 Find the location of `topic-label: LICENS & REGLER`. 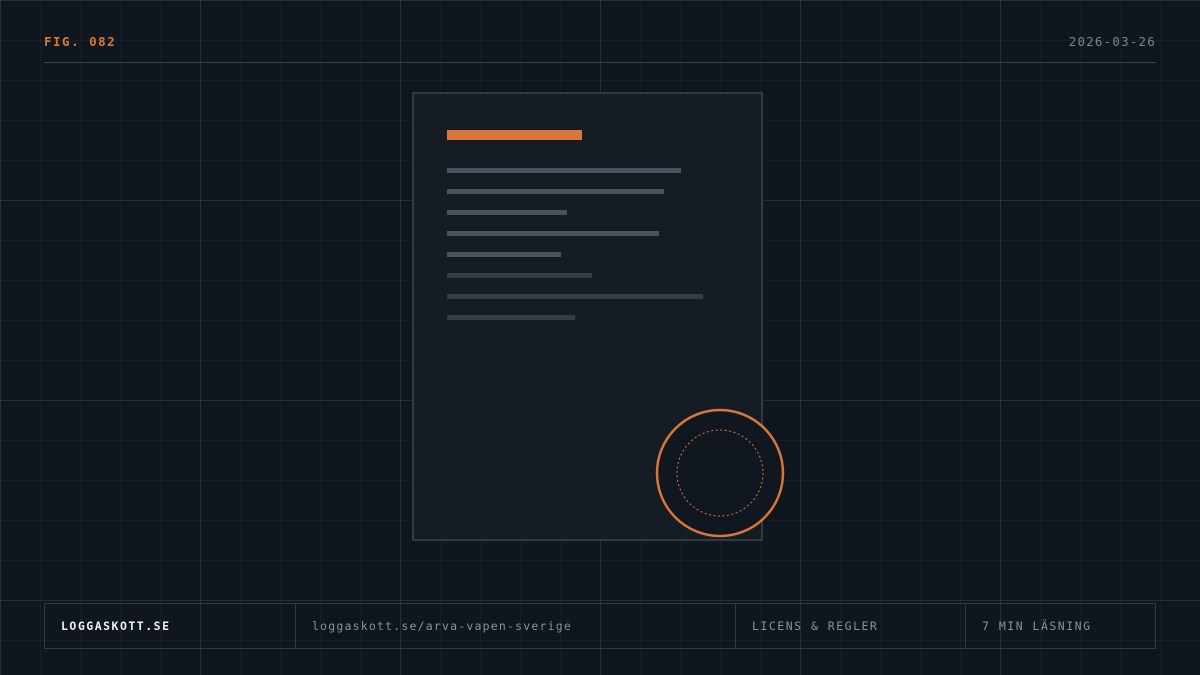

topic-label: LICENS & REGLER is located at coordinates (851, 626).